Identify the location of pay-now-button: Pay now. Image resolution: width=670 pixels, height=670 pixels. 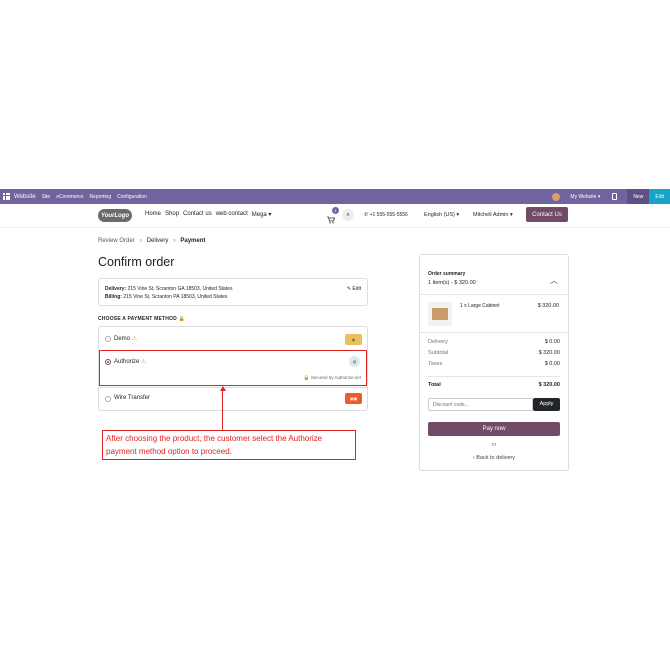
(494, 429).